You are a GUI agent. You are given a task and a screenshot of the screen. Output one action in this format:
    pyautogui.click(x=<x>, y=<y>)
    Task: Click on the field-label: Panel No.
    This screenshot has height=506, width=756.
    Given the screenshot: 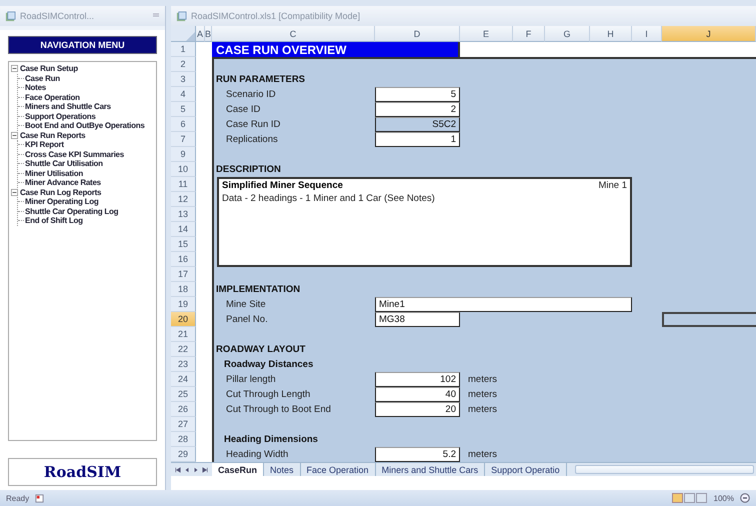 What is the action you would take?
    pyautogui.click(x=247, y=320)
    